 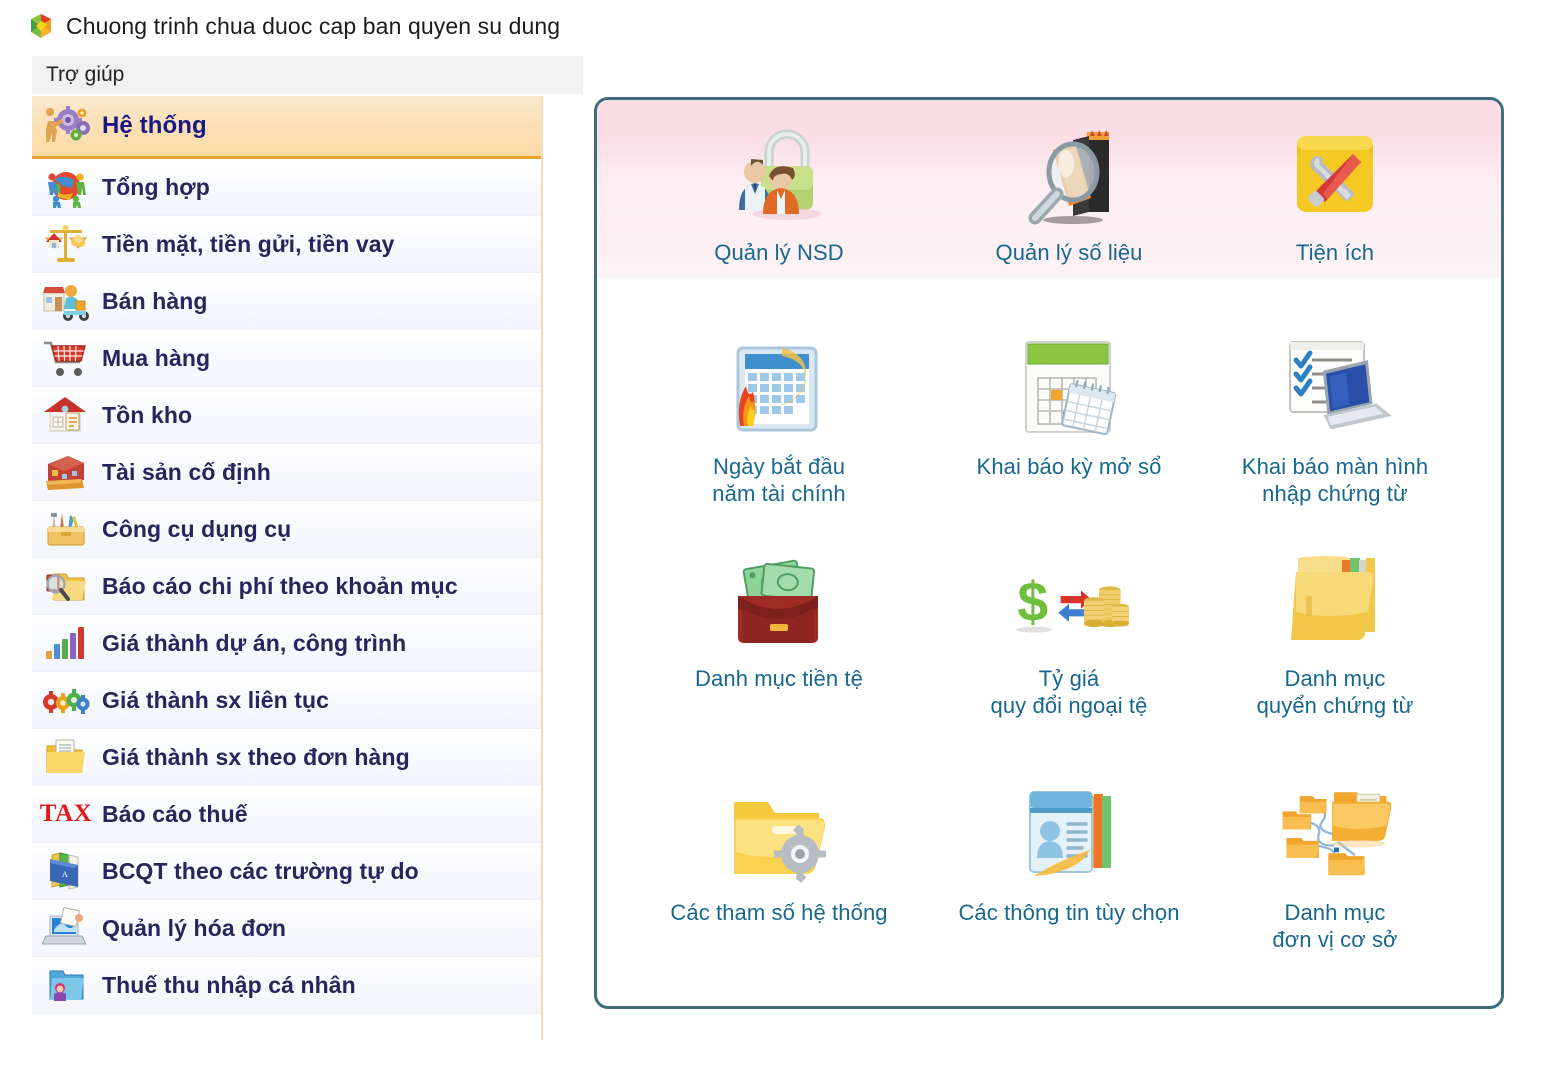 I want to click on tile-label: Khai báo màn hình nhập chứng từ, so click(x=1335, y=480).